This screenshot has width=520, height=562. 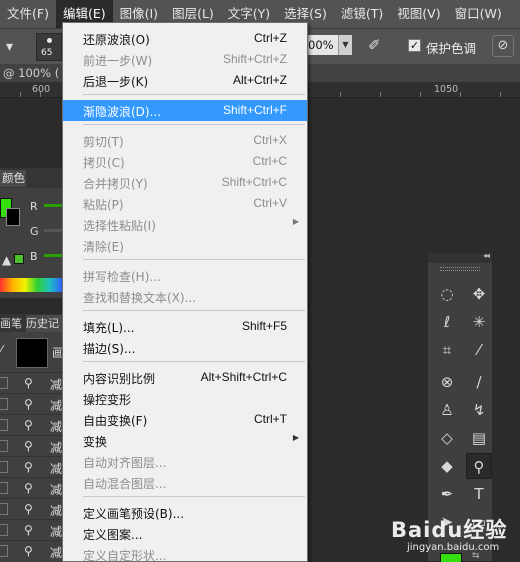 What do you see at coordinates (1, 351) in the screenshot?
I see `snapshot-brush-icon: ⁄` at bounding box center [1, 351].